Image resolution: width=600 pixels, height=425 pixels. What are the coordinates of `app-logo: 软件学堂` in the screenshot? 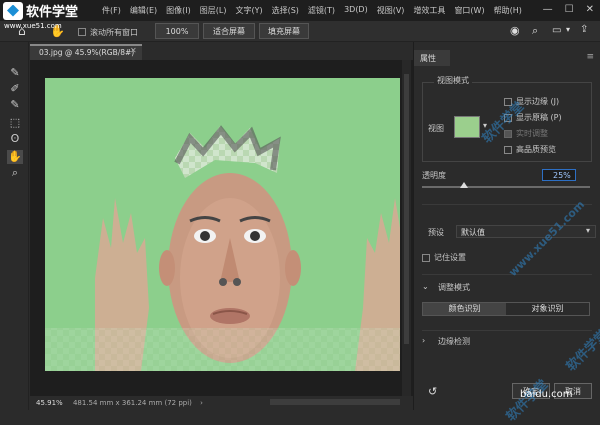 It's located at (59, 10).